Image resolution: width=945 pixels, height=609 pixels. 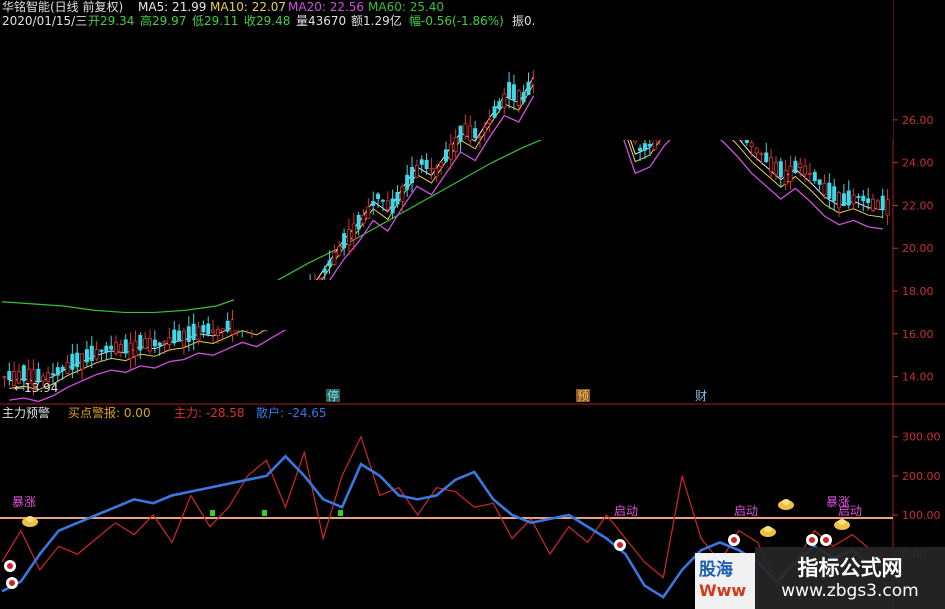 I want to click on quote-open: 开29.34, so click(x=111, y=21).